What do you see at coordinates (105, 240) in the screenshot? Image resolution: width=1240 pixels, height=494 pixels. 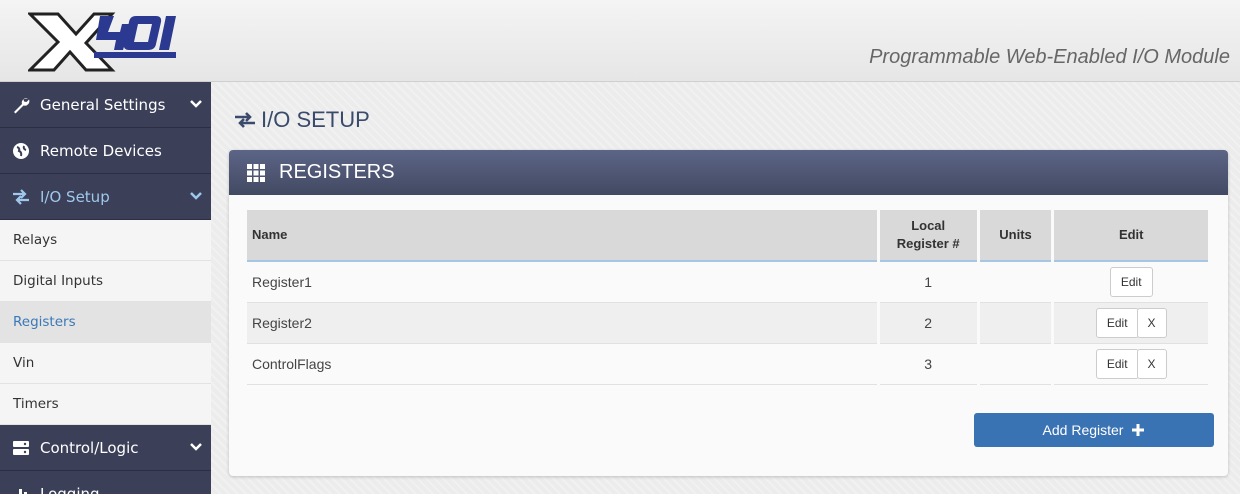 I see `sidebar-subitem-relays: Relays` at bounding box center [105, 240].